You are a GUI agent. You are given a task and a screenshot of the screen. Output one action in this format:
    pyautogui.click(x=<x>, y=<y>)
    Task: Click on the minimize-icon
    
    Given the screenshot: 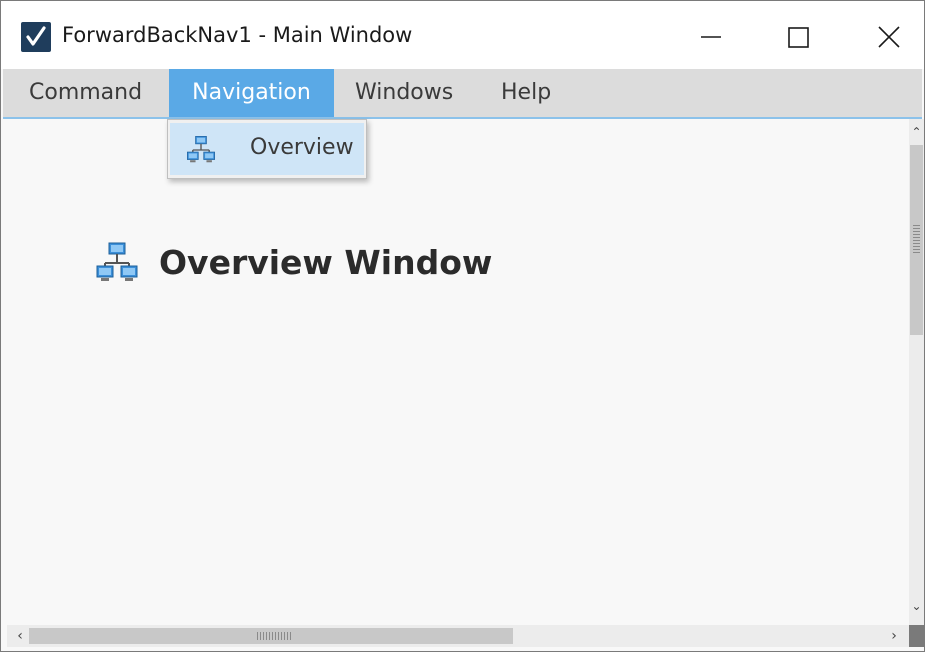 What is the action you would take?
    pyautogui.click(x=711, y=37)
    